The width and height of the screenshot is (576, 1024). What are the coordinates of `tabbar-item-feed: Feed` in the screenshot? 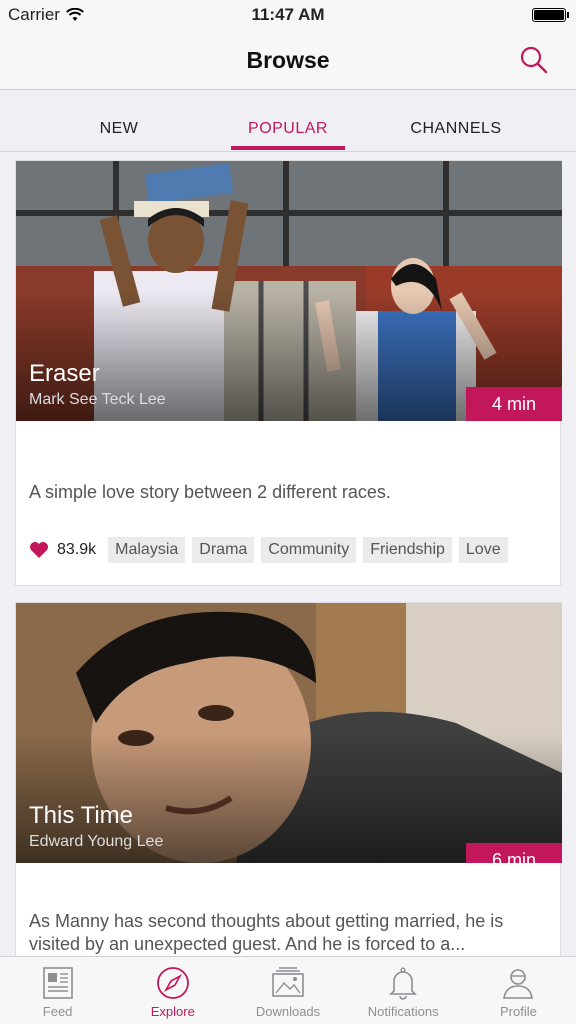 It's located at (57, 990).